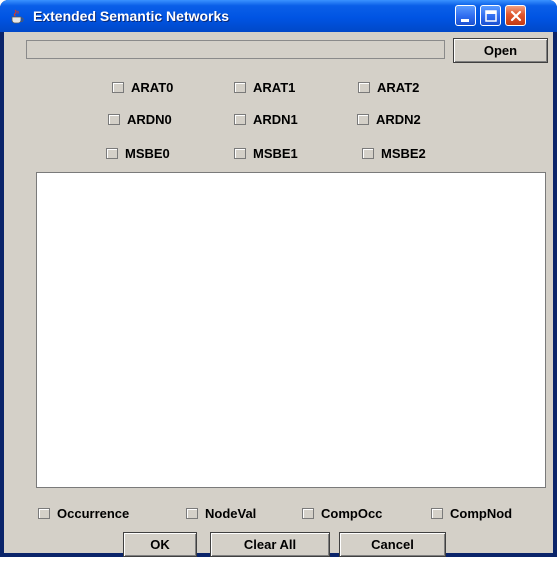 The width and height of the screenshot is (557, 567). What do you see at coordinates (465, 15) in the screenshot?
I see `minimize-button` at bounding box center [465, 15].